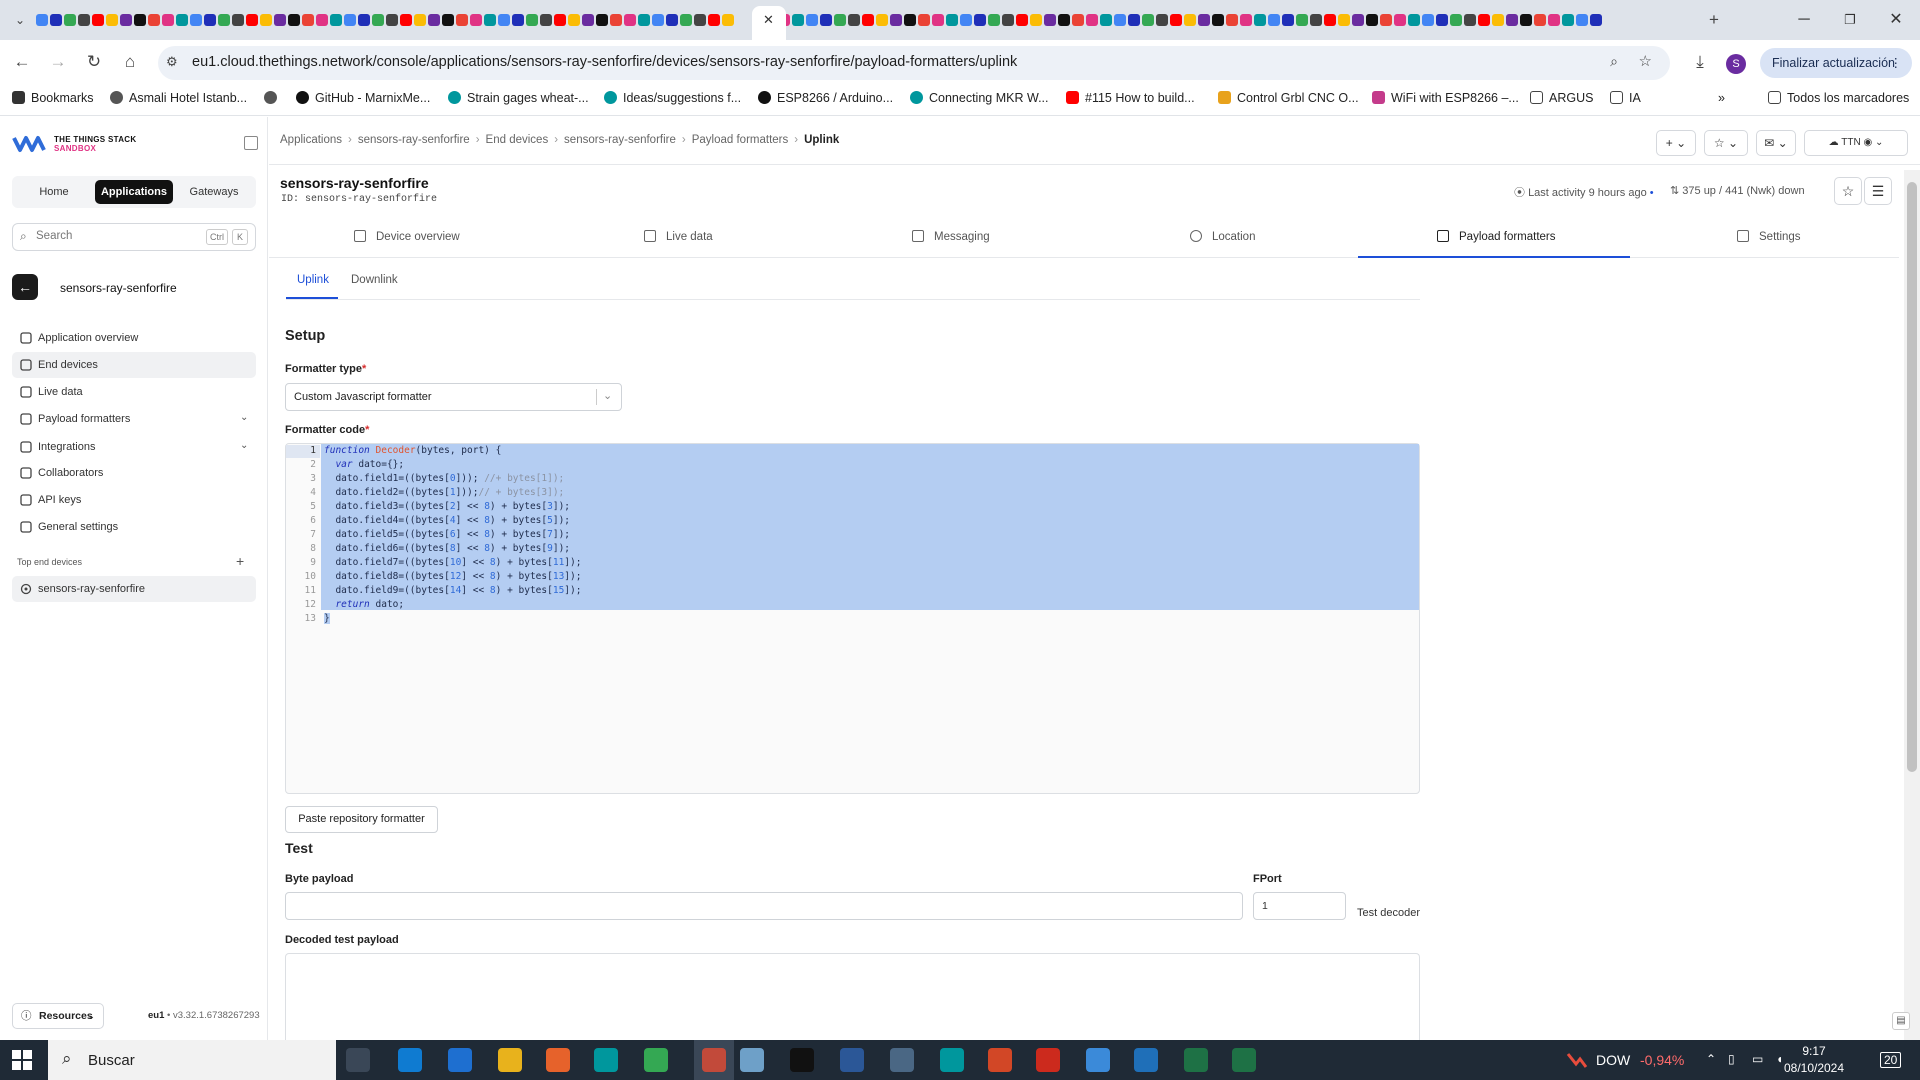  I want to click on zoom-icon: ⌕, so click(1614, 61).